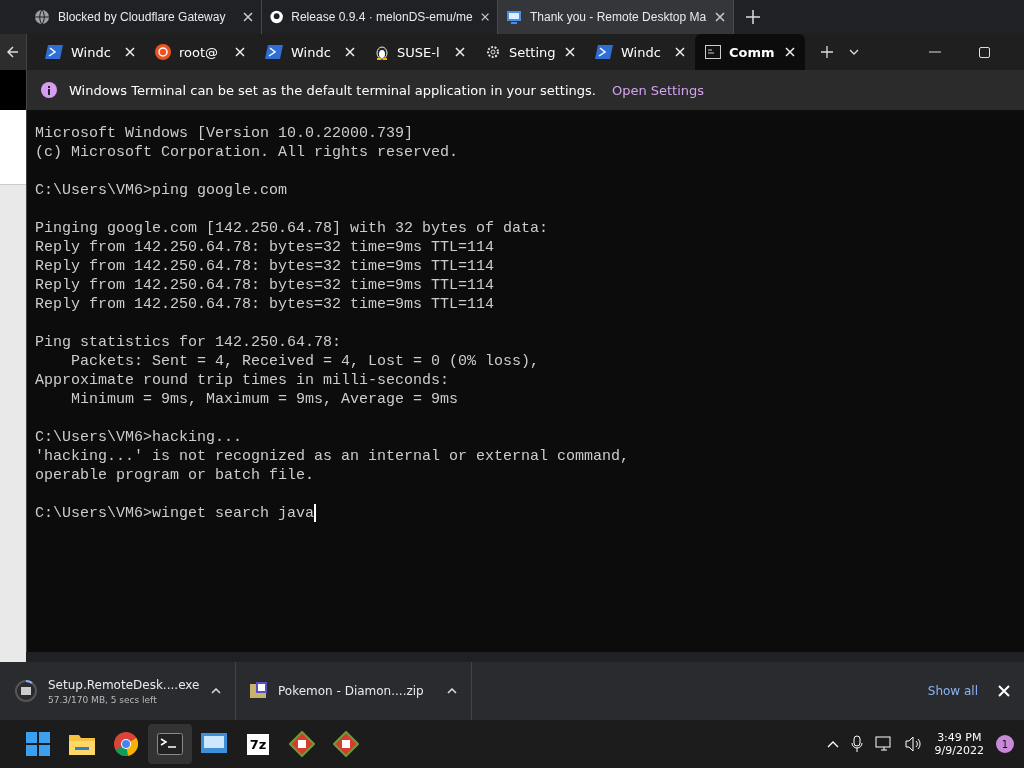 The height and width of the screenshot is (768, 1024). What do you see at coordinates (38, 744) in the screenshot?
I see `windows-logo-icon` at bounding box center [38, 744].